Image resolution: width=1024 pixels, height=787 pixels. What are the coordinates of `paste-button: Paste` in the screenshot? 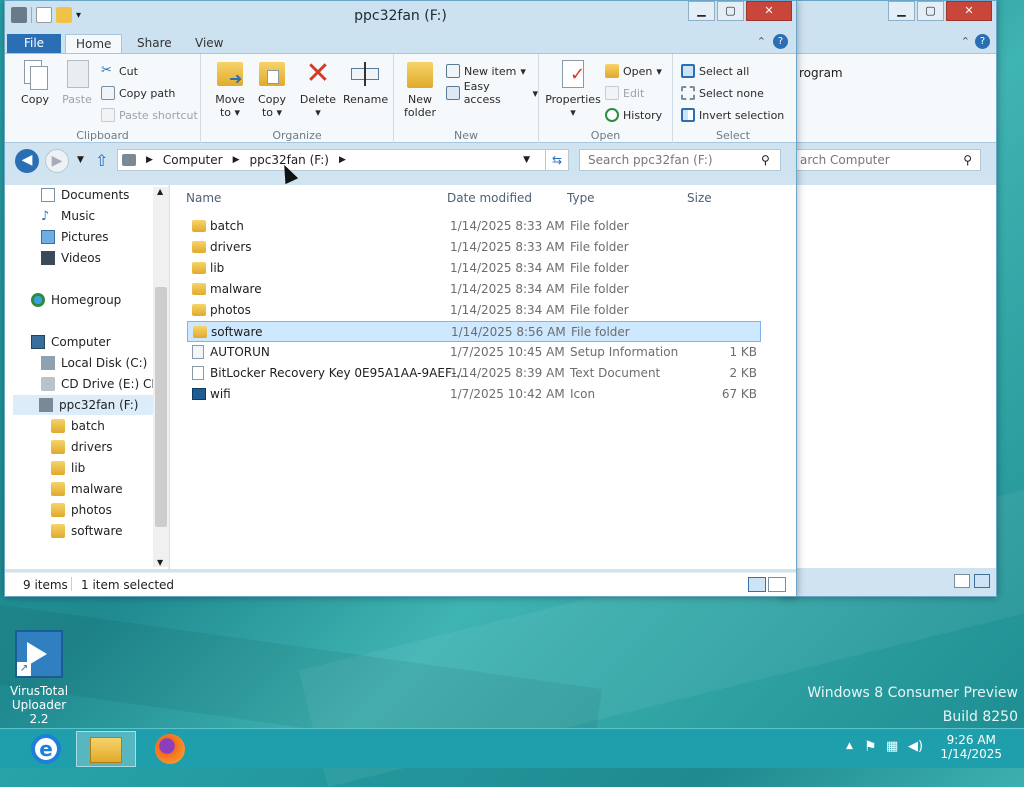 It's located at (77, 82).